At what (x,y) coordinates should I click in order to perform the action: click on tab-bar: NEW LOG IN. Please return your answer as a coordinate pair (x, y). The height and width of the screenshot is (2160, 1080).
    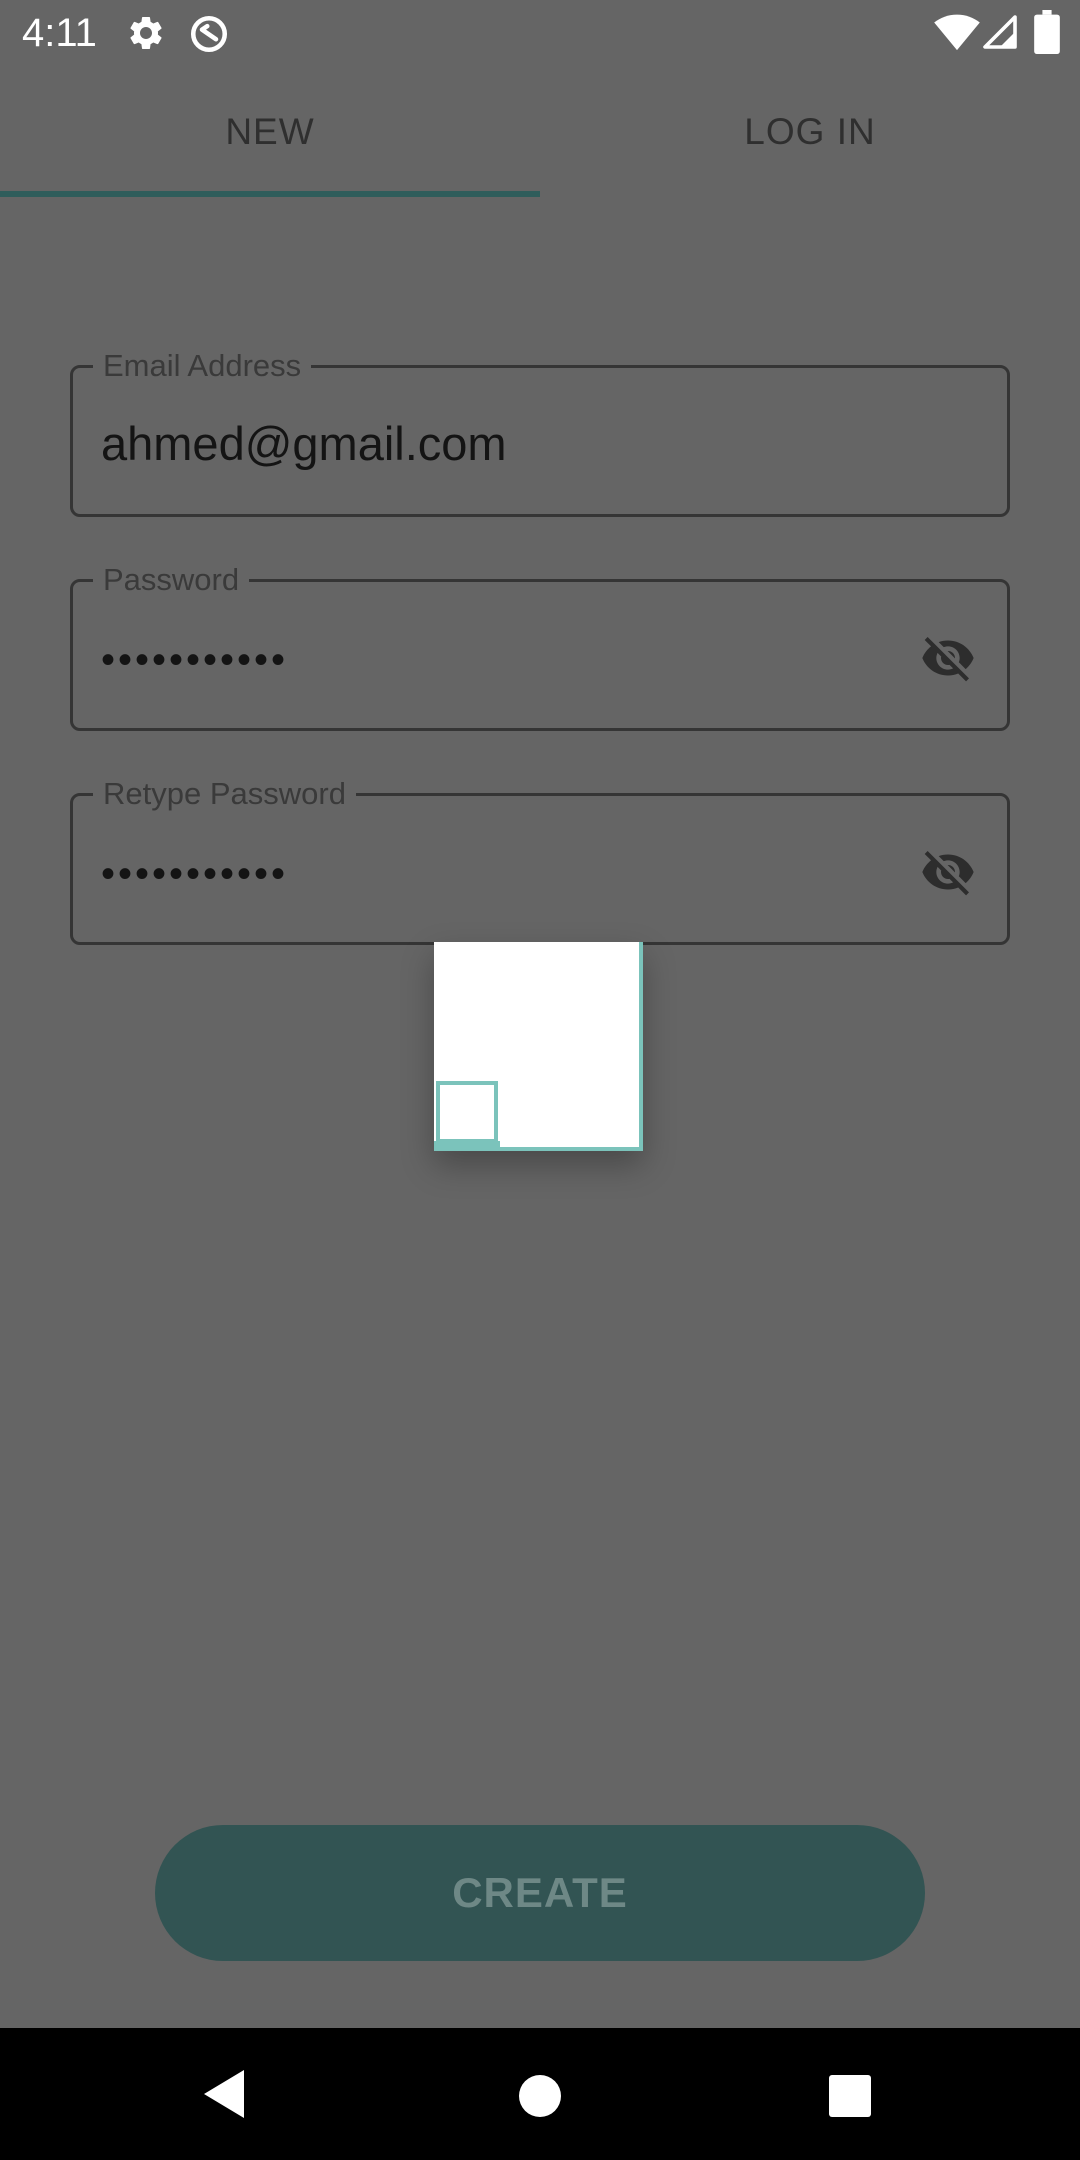
    Looking at the image, I should click on (540, 132).